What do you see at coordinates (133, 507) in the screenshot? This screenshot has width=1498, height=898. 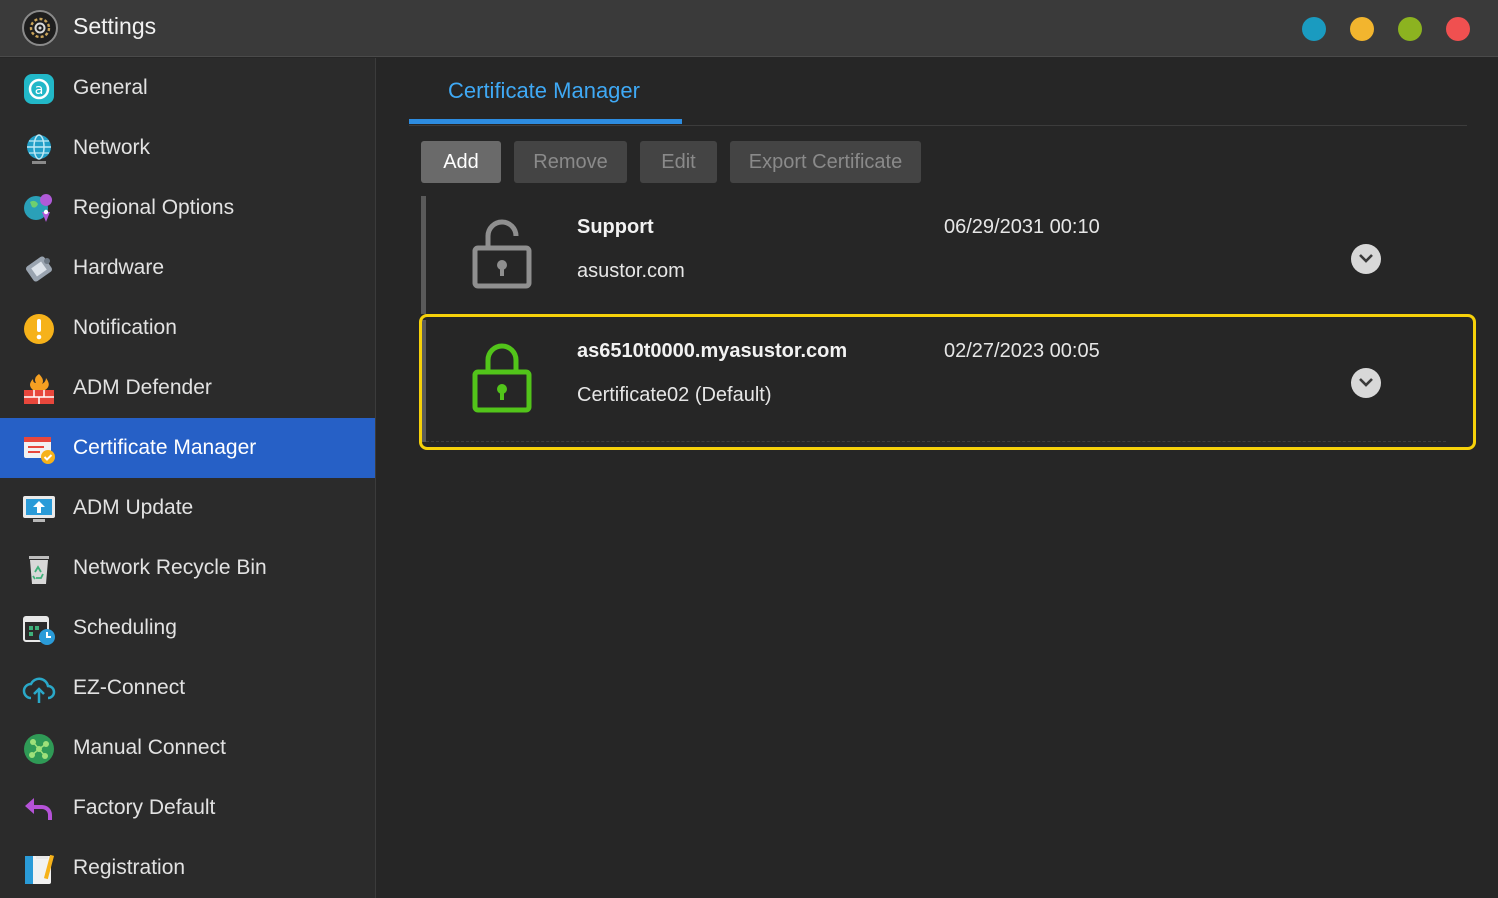 I see `sidebar-item-label: ADM Update` at bounding box center [133, 507].